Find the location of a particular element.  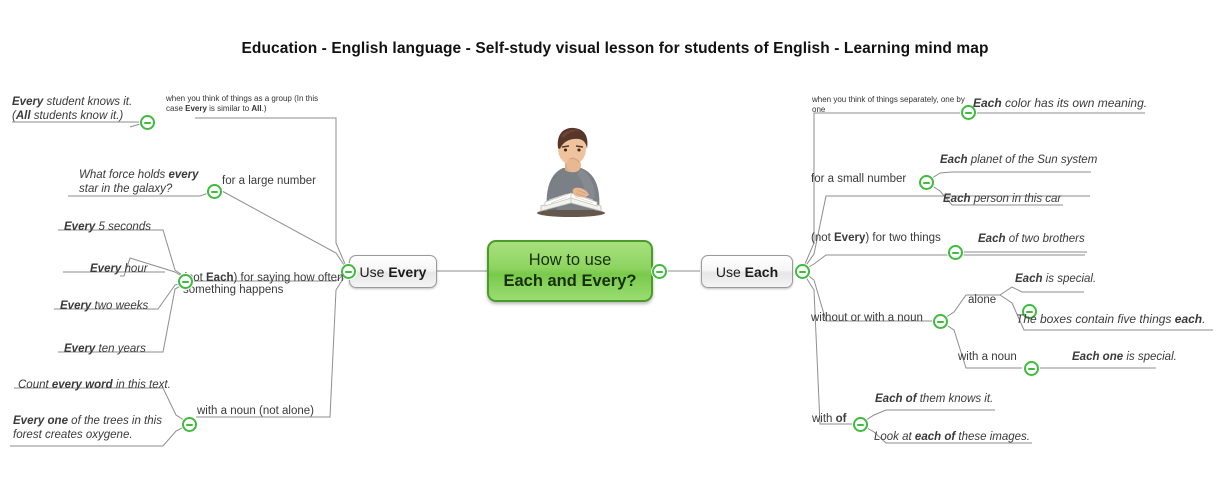

collapse-icon-with-of is located at coordinates (860, 424).